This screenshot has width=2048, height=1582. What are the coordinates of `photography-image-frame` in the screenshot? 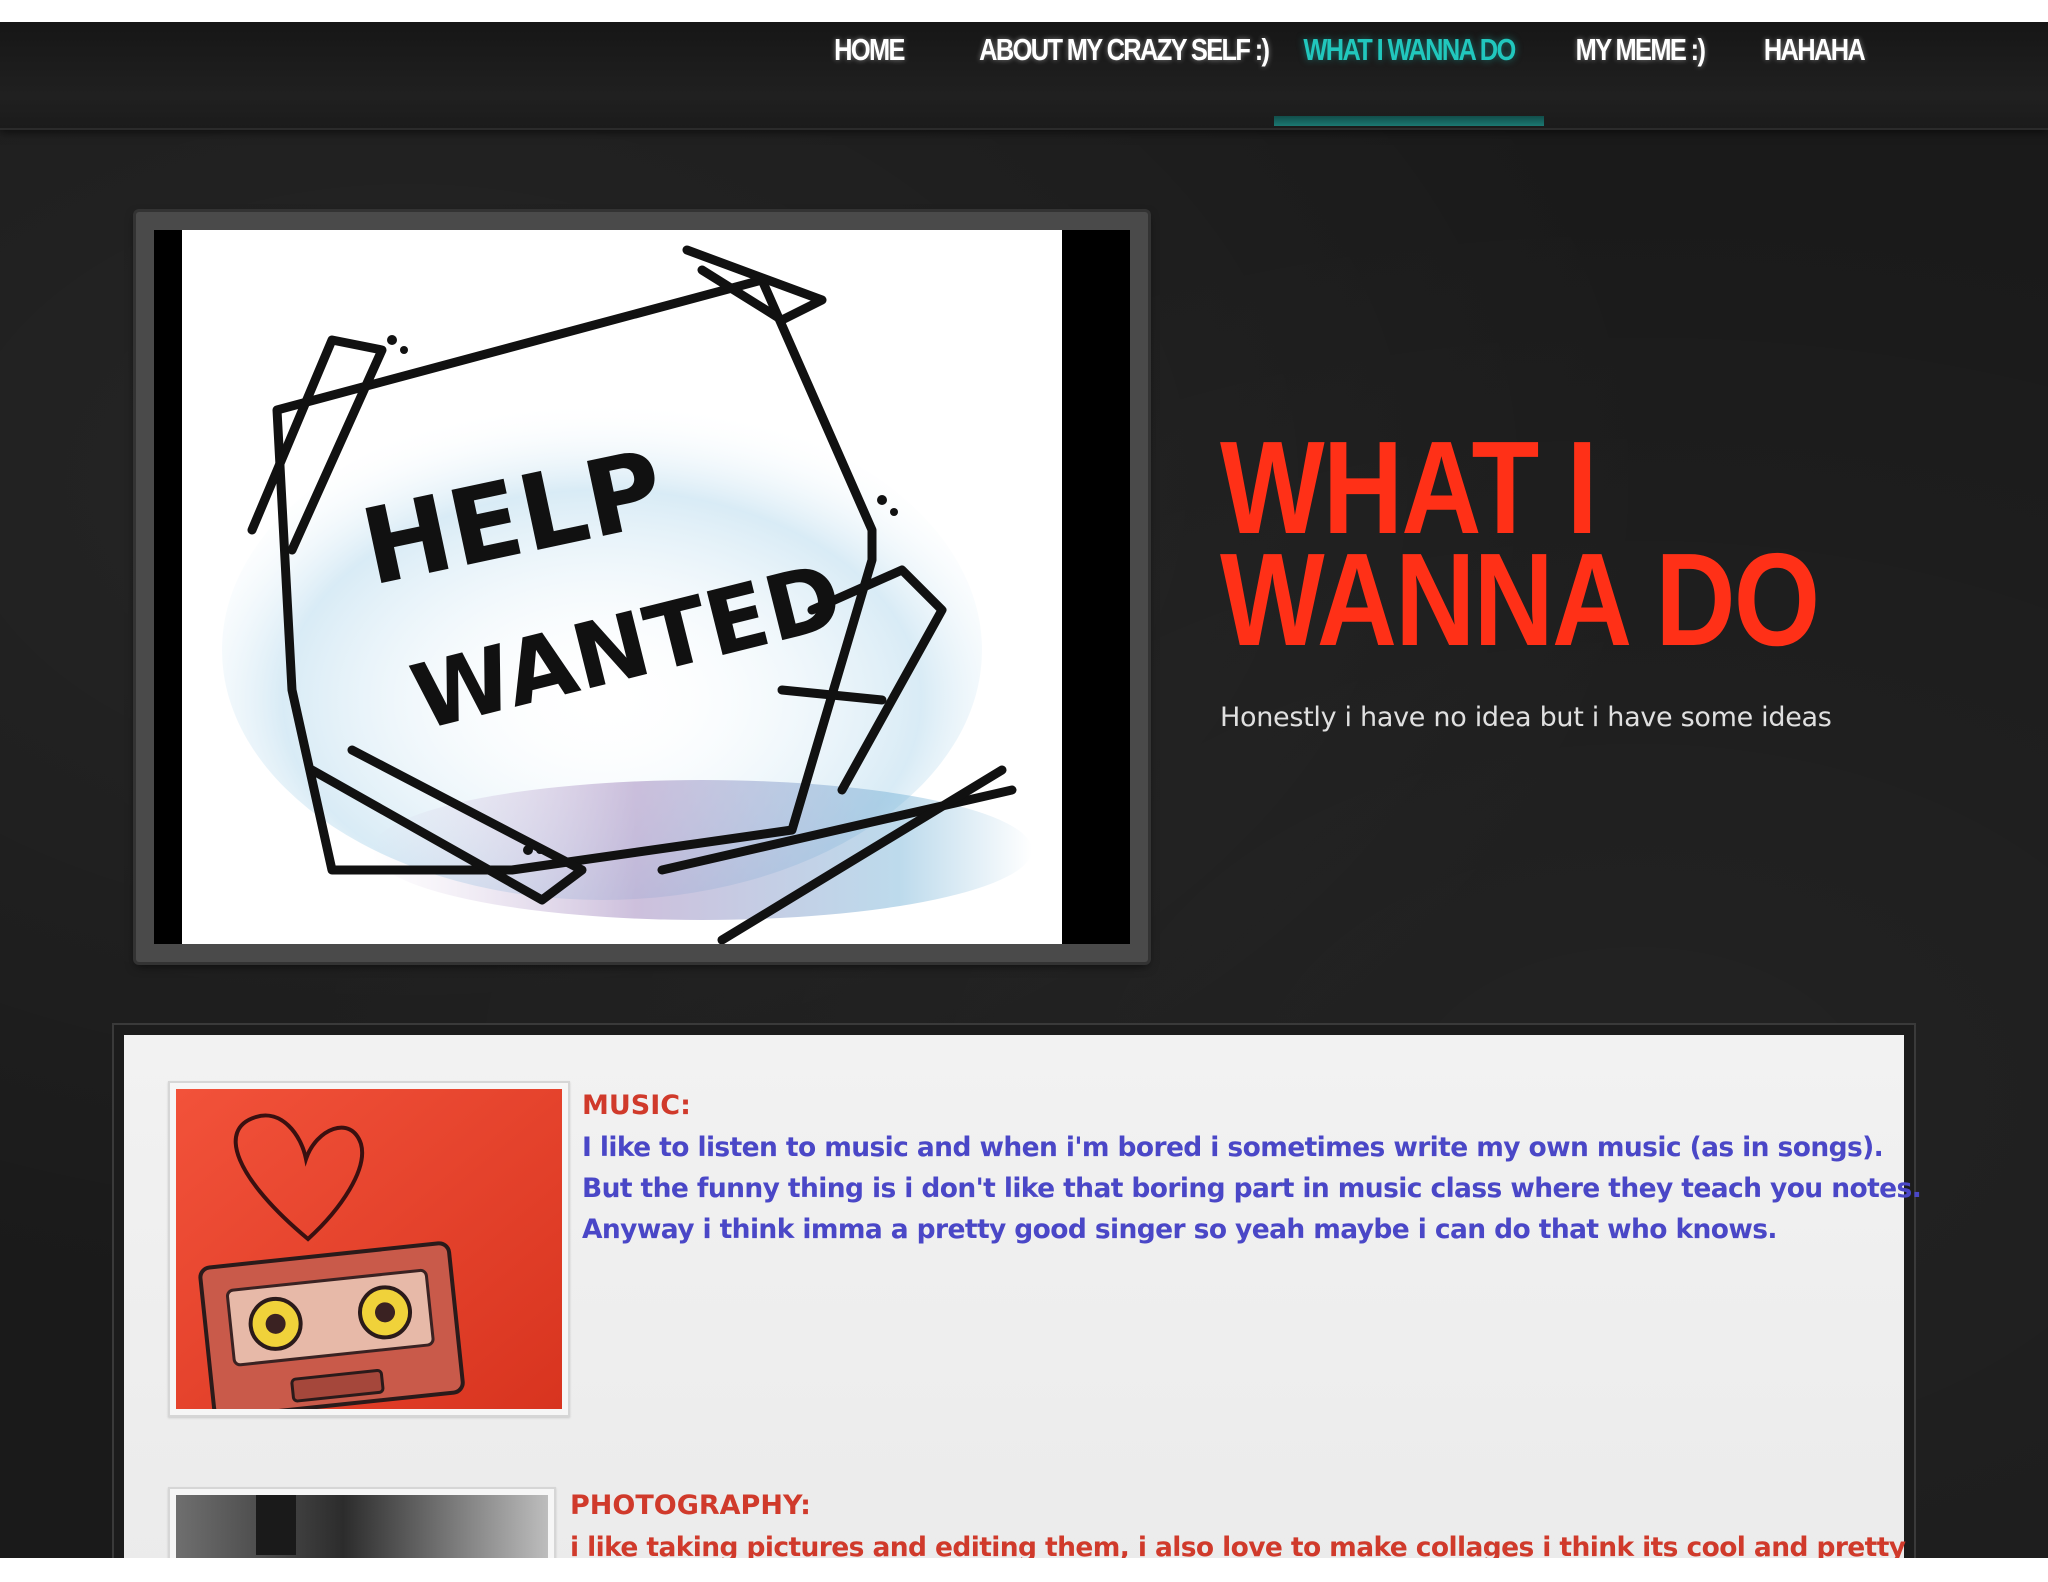 It's located at (362, 1522).